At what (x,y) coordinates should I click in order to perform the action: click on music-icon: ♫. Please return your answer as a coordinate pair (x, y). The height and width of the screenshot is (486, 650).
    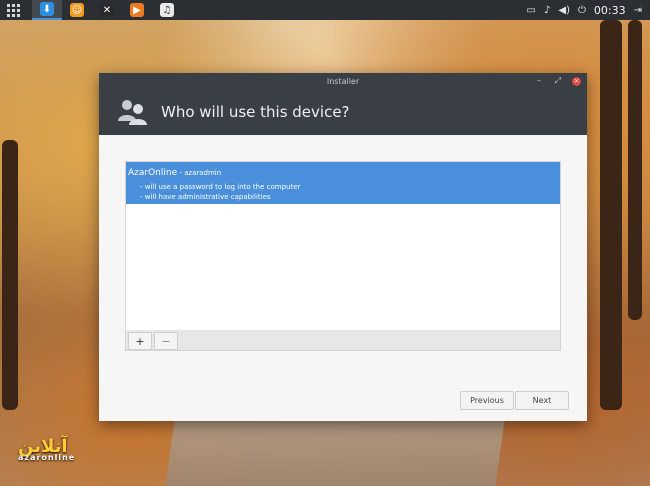
    Looking at the image, I should click on (167, 10).